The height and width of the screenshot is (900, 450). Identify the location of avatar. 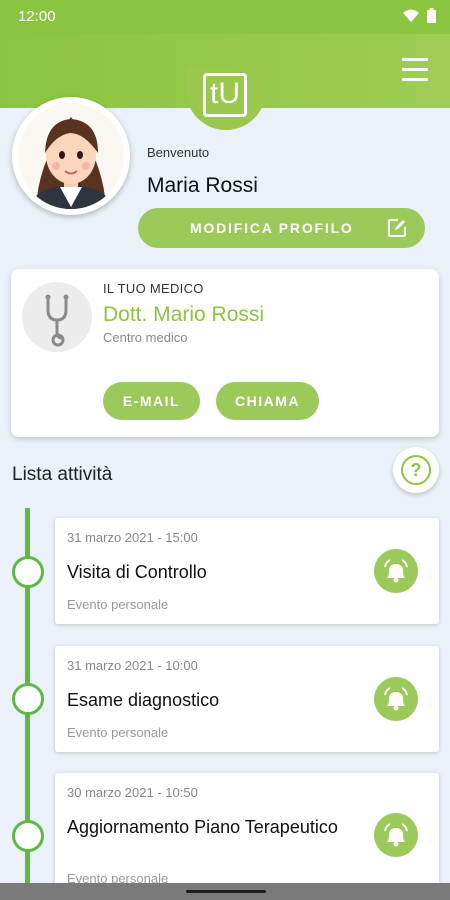
(71, 156).